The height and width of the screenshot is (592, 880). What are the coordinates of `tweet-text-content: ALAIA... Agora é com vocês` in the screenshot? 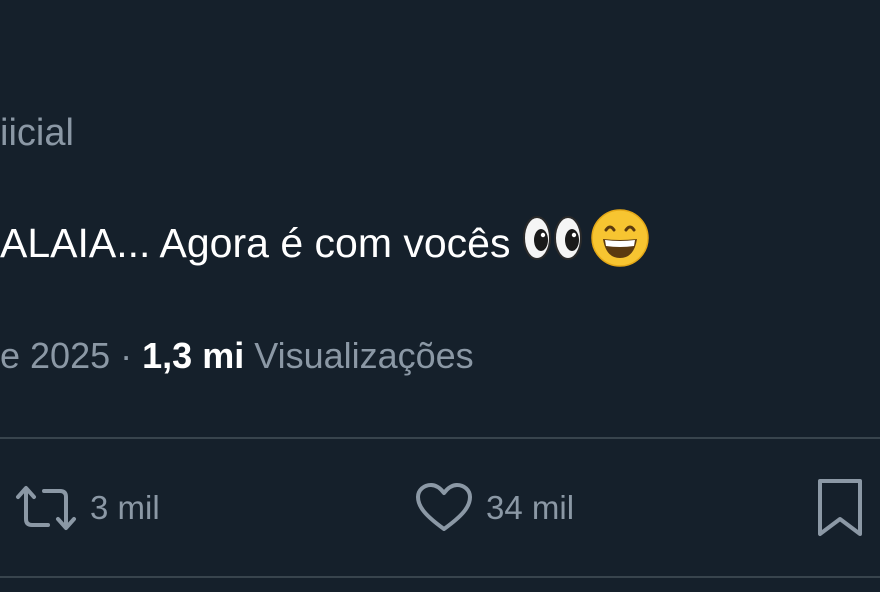 It's located at (255, 242).